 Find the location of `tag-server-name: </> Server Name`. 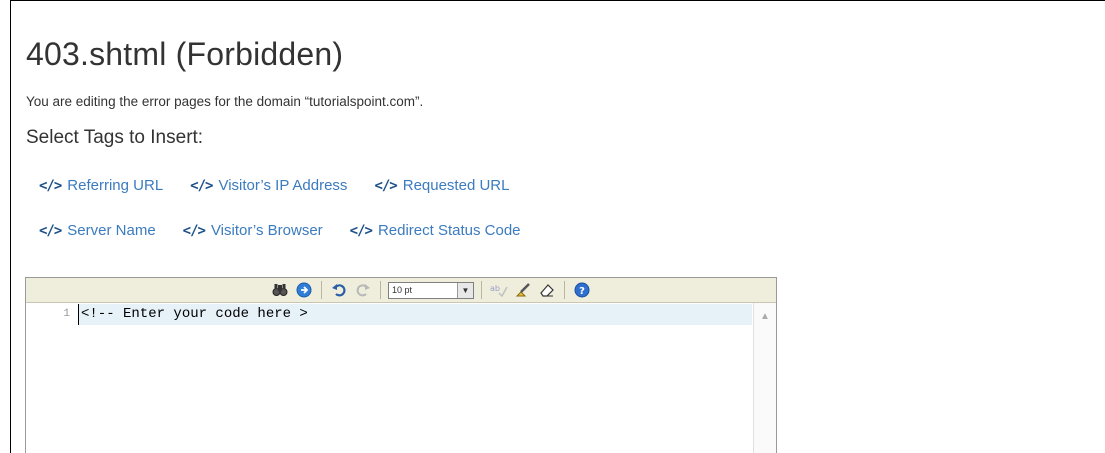

tag-server-name: </> Server Name is located at coordinates (97, 230).